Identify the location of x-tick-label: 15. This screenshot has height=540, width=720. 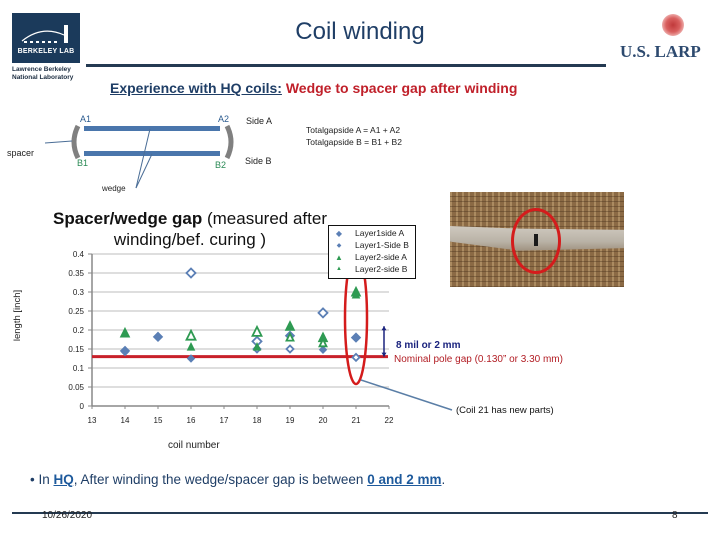
(158, 420).